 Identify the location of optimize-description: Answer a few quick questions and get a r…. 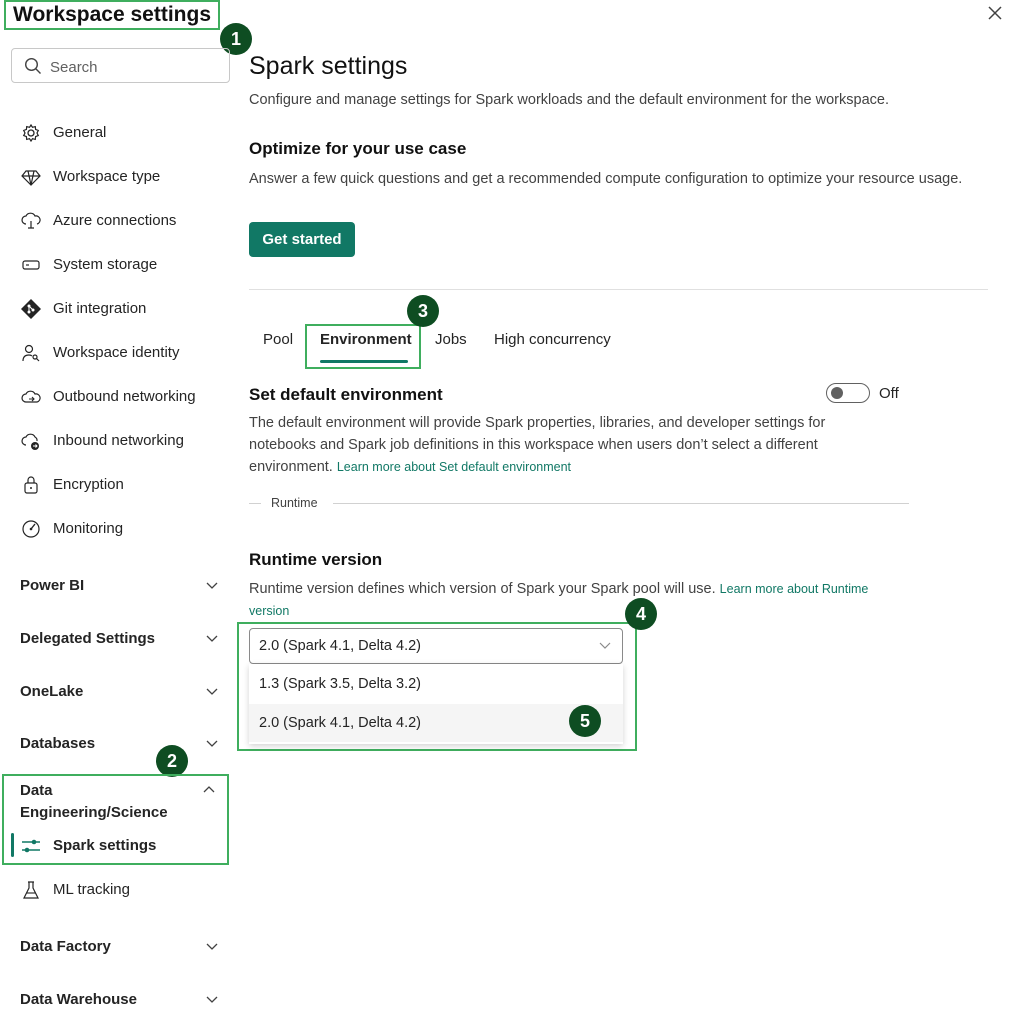
(606, 179).